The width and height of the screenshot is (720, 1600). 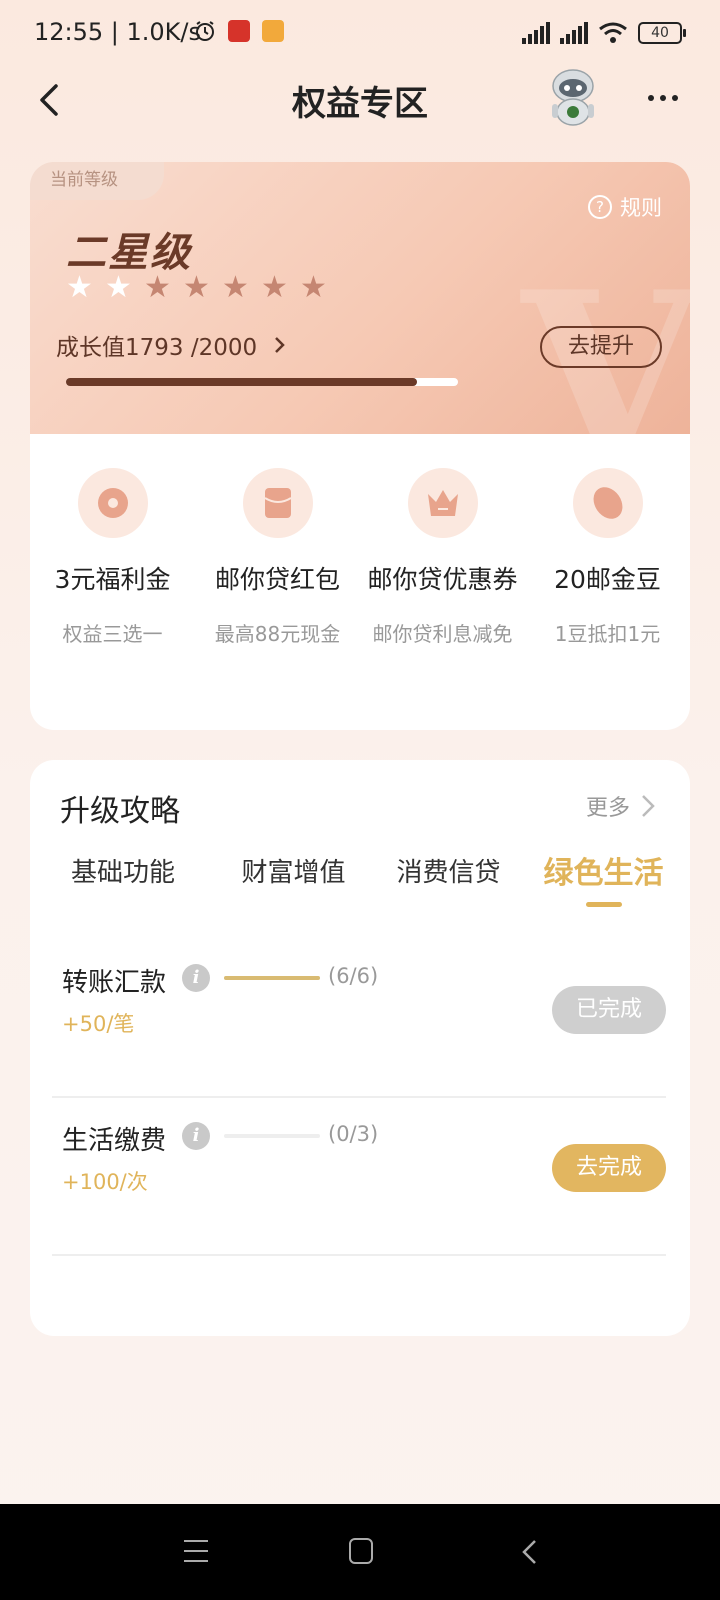 What do you see at coordinates (242, 382) in the screenshot?
I see `growth-progress-fill` at bounding box center [242, 382].